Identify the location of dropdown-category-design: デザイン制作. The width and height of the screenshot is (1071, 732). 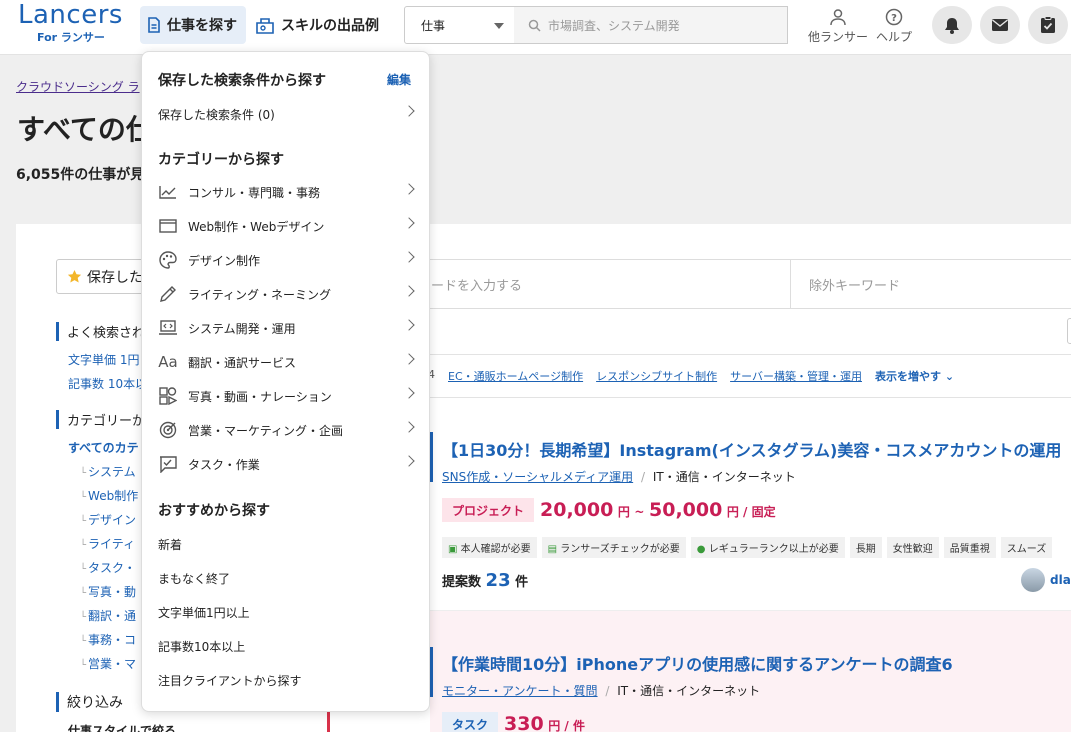
(286, 260).